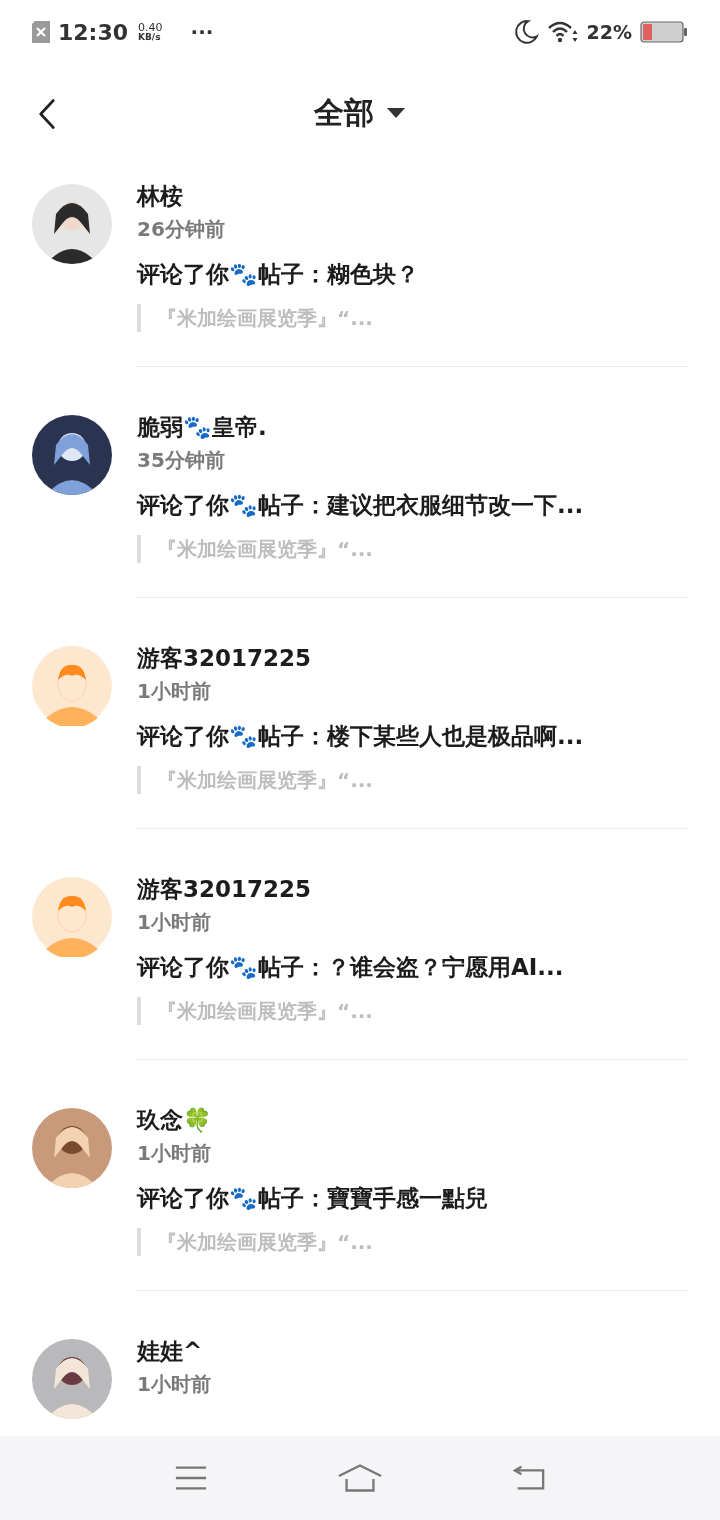 The width and height of the screenshot is (720, 1520). Describe the element at coordinates (191, 1478) in the screenshot. I see `menu-icon` at that location.